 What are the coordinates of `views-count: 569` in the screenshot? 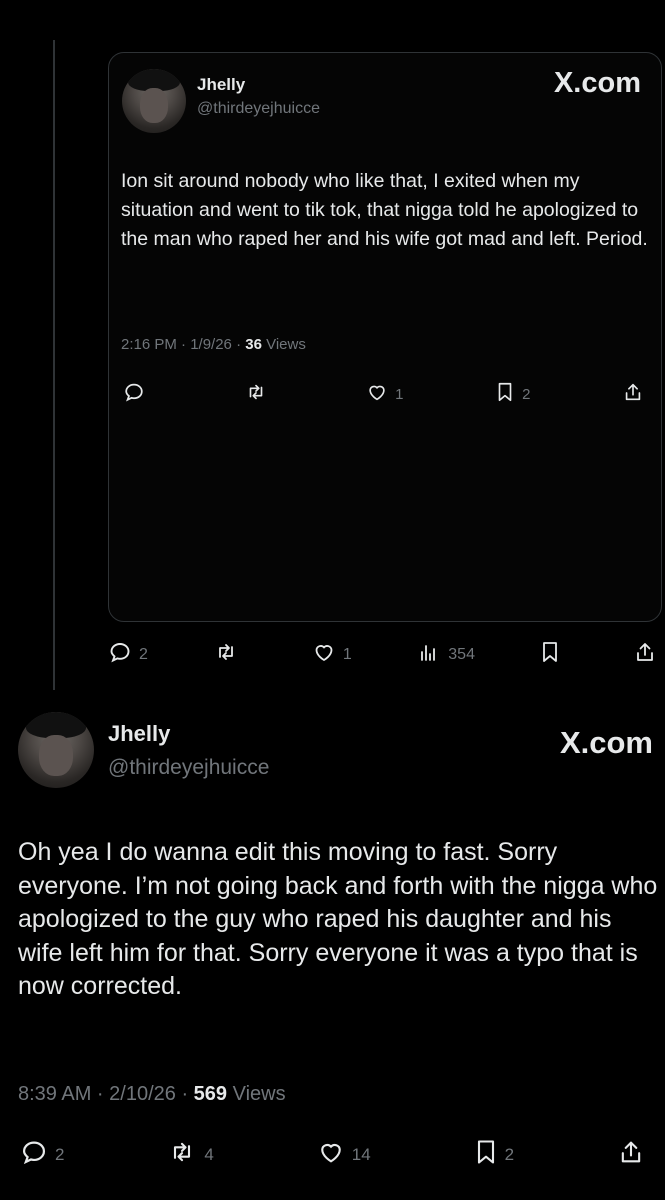 It's located at (210, 1094).